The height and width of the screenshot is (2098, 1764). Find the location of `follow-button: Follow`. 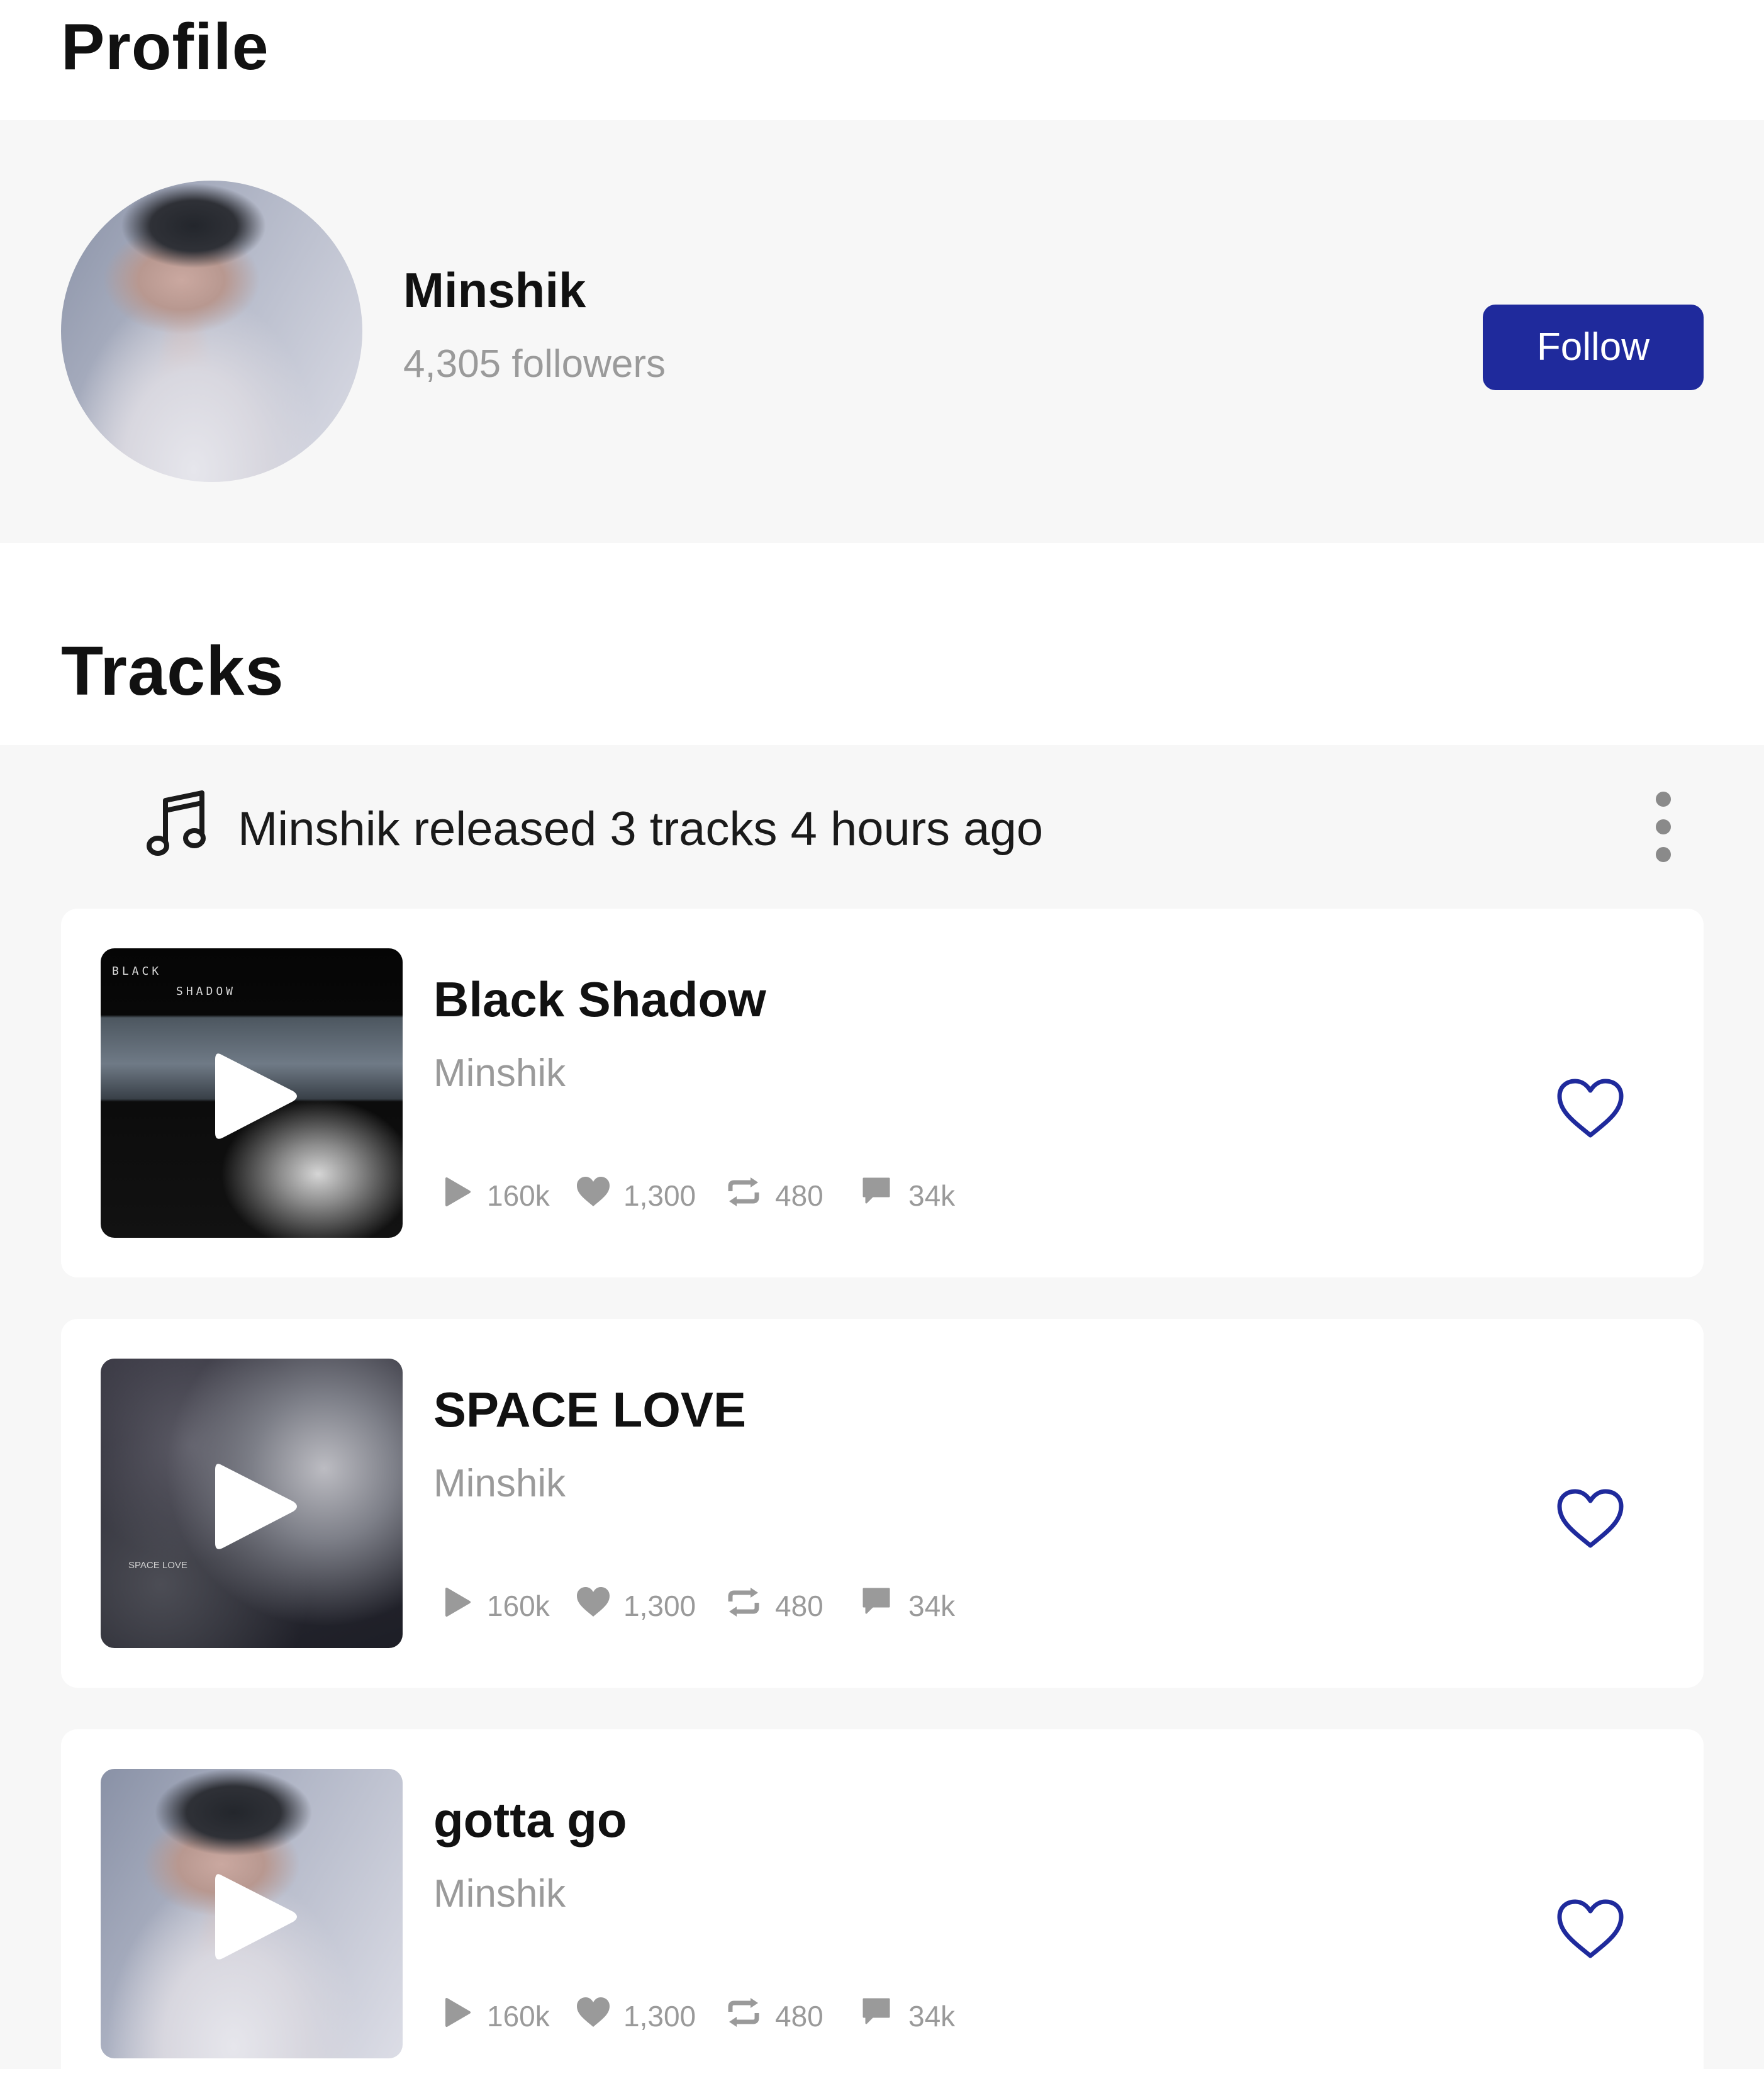

follow-button: Follow is located at coordinates (1593, 347).